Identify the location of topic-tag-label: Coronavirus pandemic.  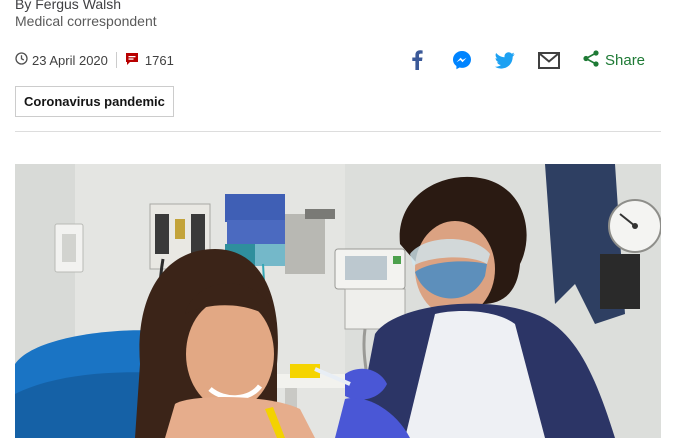
(94, 101).